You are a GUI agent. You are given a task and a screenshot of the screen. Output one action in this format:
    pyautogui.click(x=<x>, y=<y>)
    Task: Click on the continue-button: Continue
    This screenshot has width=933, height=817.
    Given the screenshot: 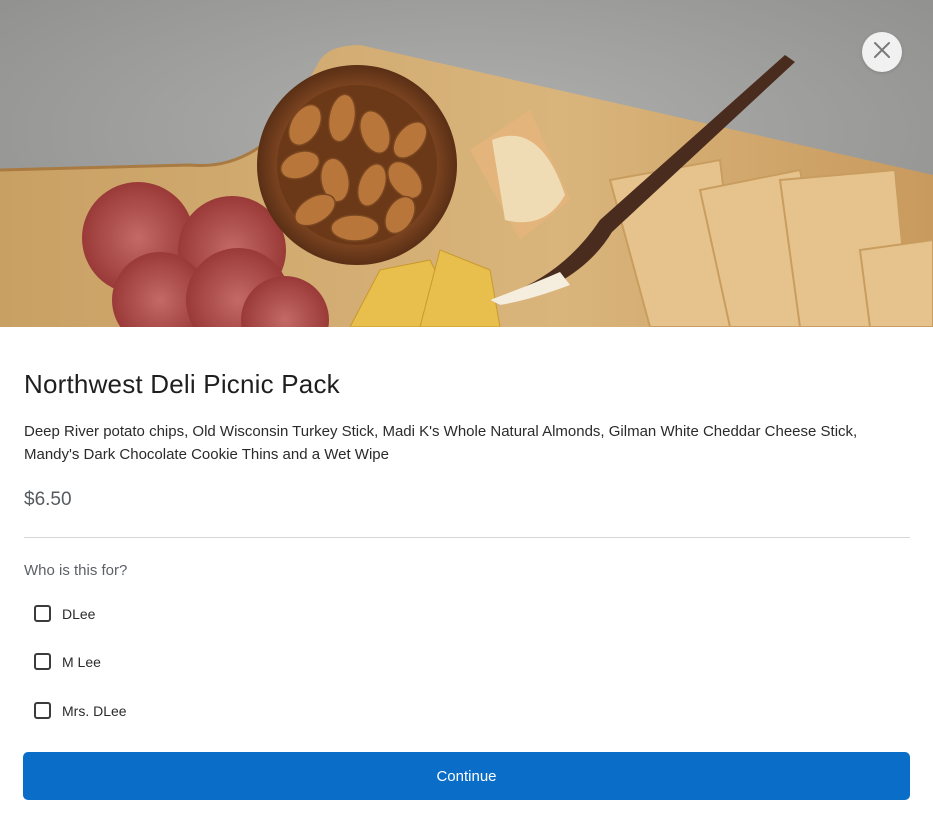 What is the action you would take?
    pyautogui.click(x=466, y=776)
    